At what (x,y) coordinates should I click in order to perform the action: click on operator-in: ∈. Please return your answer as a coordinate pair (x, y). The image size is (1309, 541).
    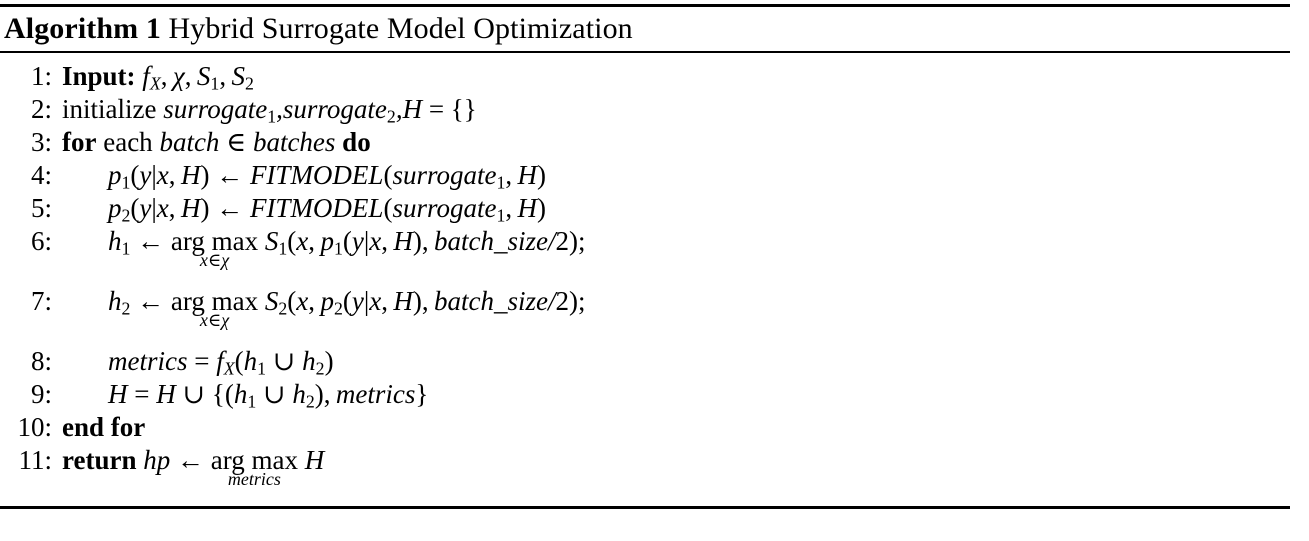
    Looking at the image, I should click on (236, 142).